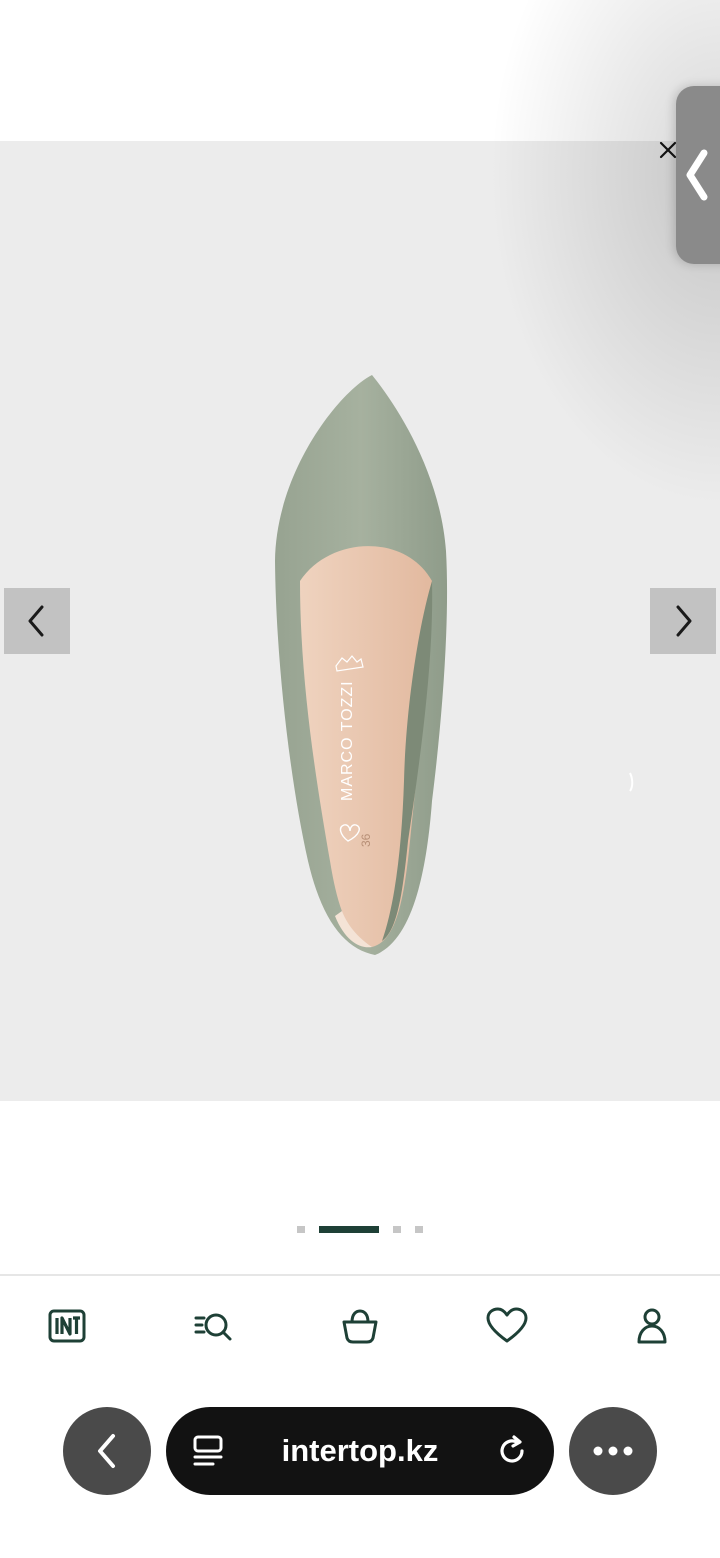 The width and height of the screenshot is (720, 1558). I want to click on nav-profile, so click(652, 1326).